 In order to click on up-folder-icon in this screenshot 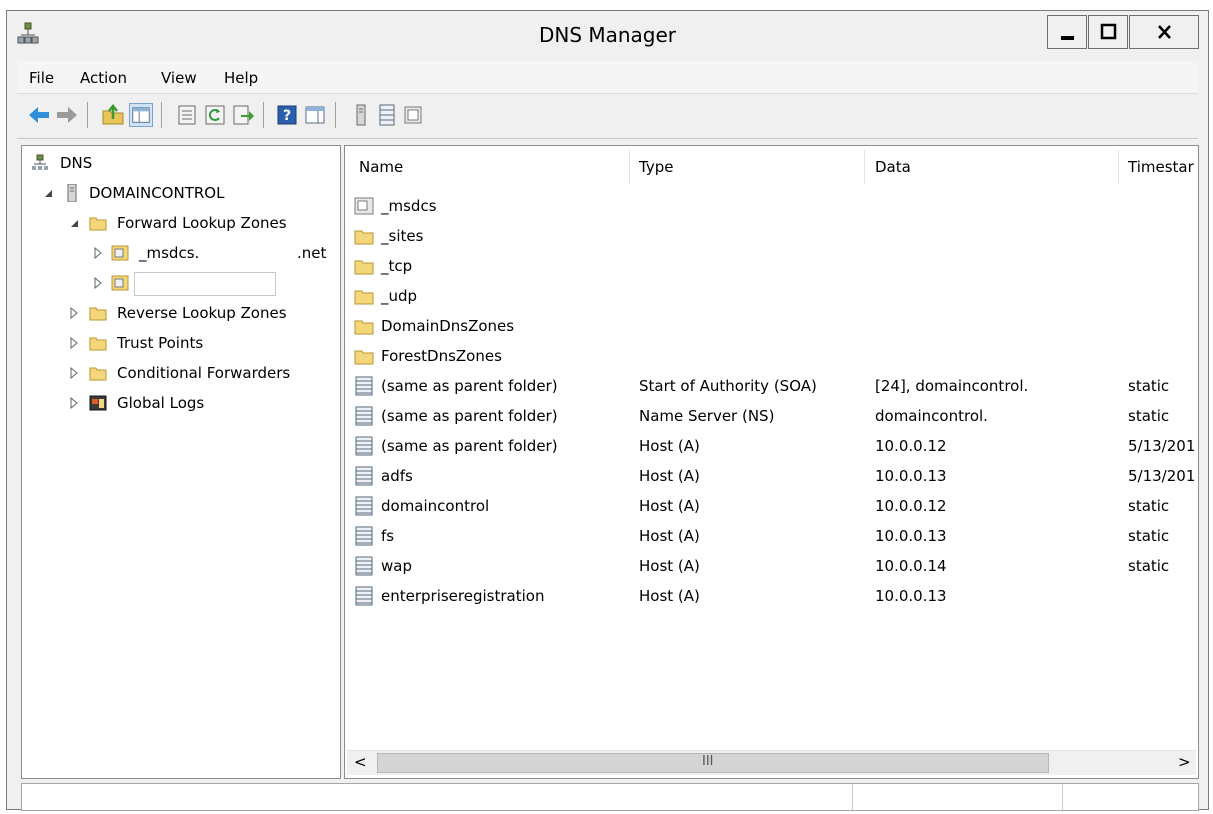, I will do `click(113, 115)`.